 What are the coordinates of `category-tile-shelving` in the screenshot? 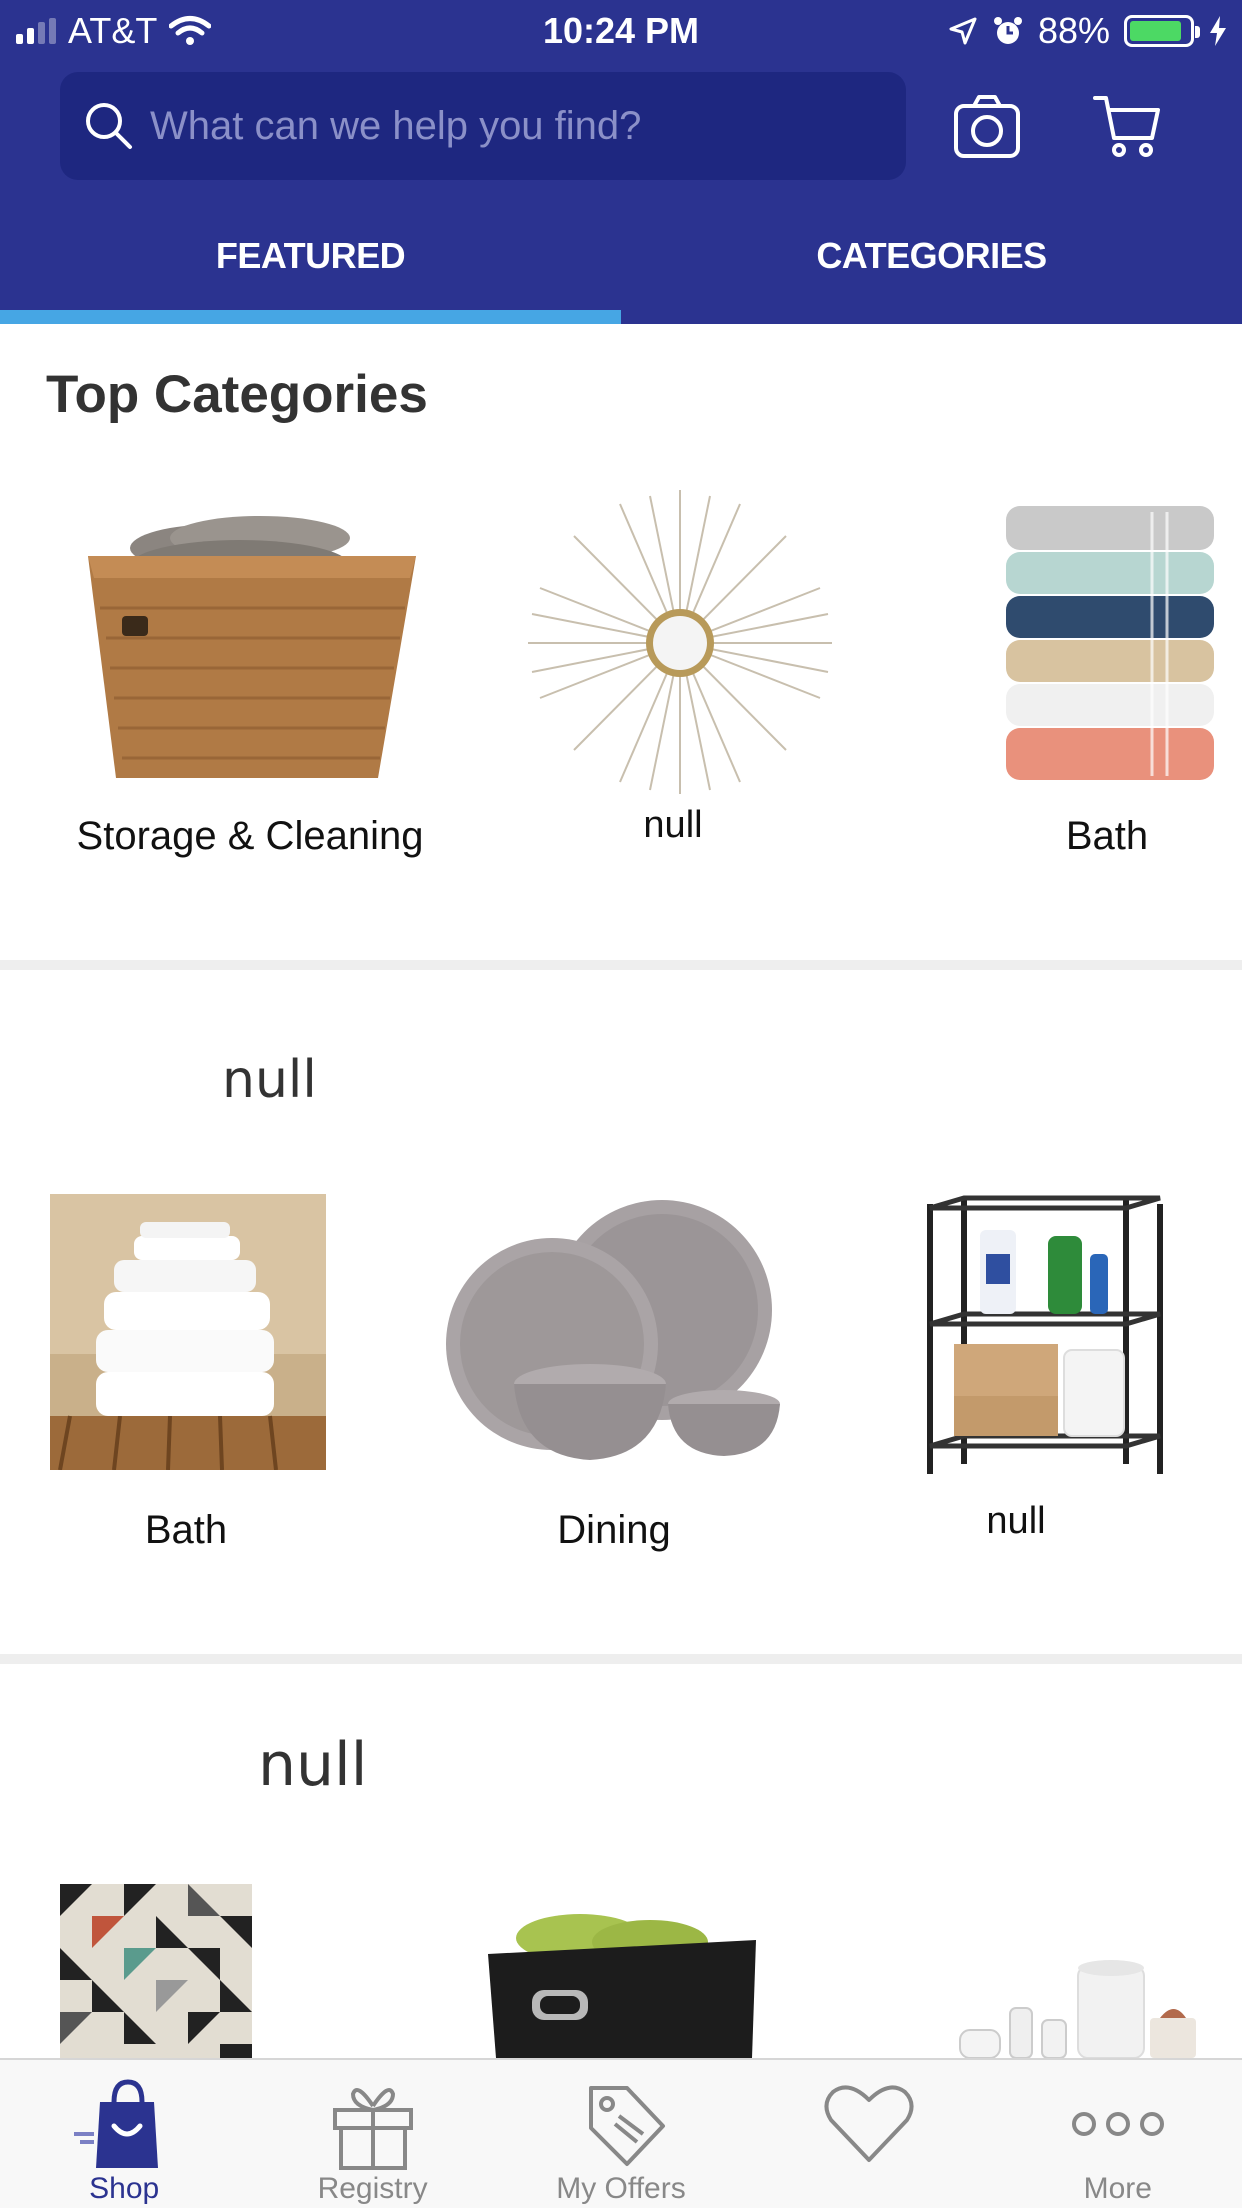 It's located at (1045, 1339).